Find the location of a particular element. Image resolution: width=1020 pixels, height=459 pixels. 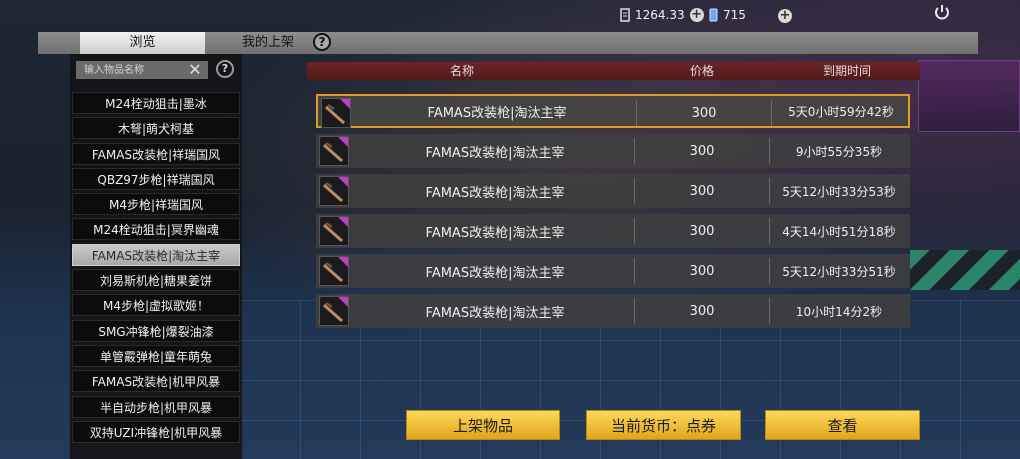

currency-card-balance: 1264.33 + is located at coordinates (662, 15).